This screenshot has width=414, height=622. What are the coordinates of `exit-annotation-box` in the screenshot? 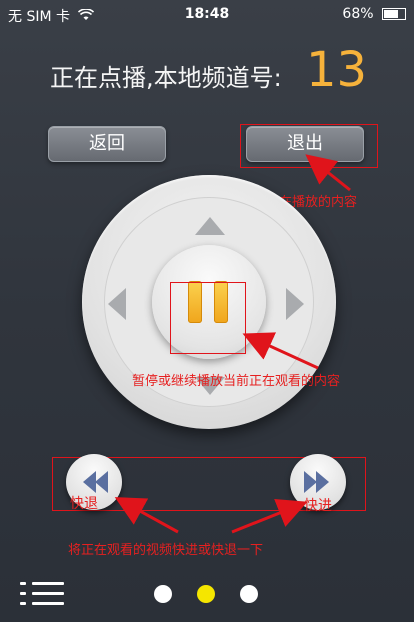 It's located at (309, 146).